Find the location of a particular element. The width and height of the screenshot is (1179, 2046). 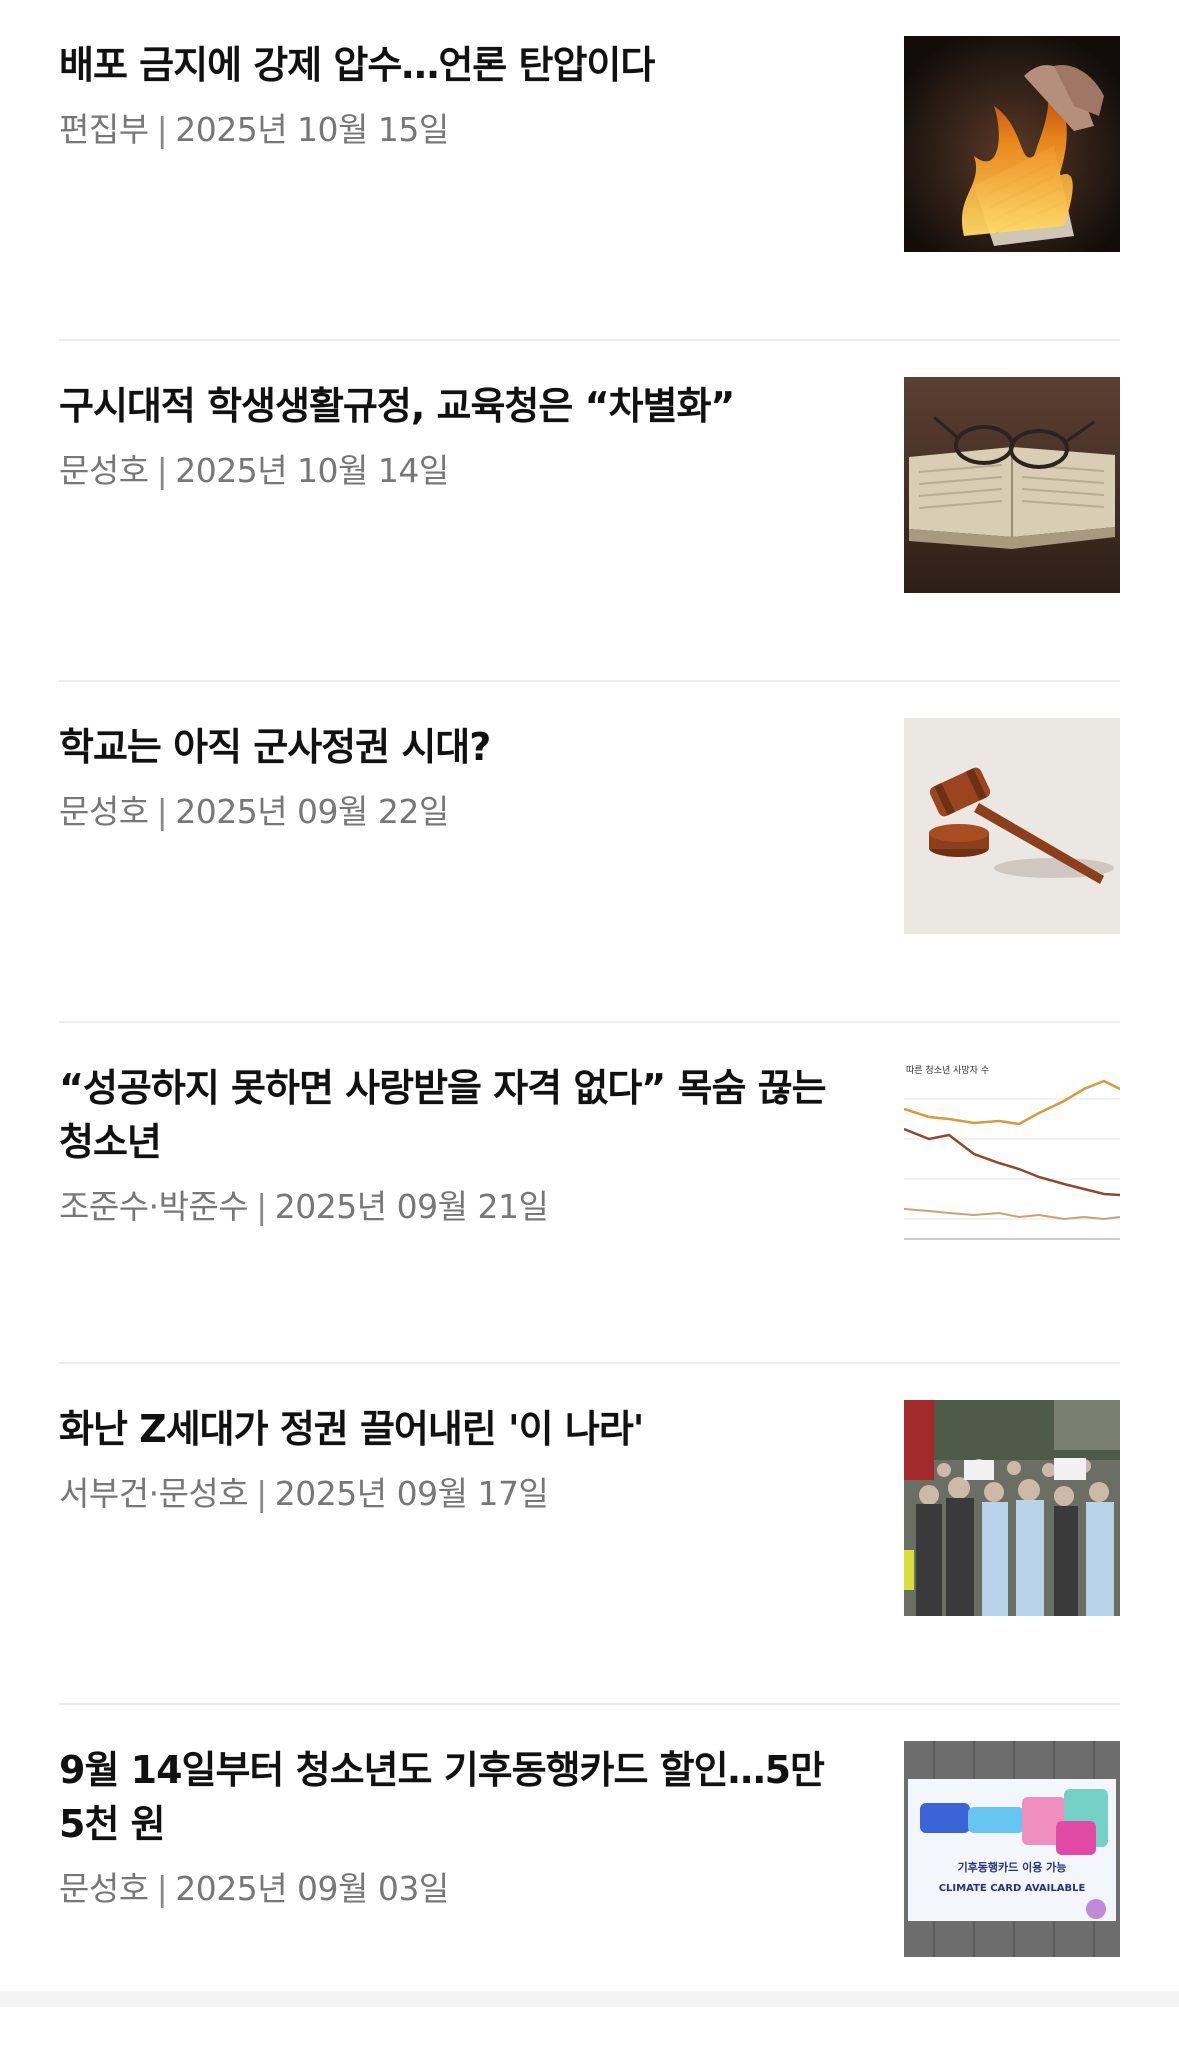

article-meta: 문성호 | 2025년 09월 22일 is located at coordinates (459, 812).